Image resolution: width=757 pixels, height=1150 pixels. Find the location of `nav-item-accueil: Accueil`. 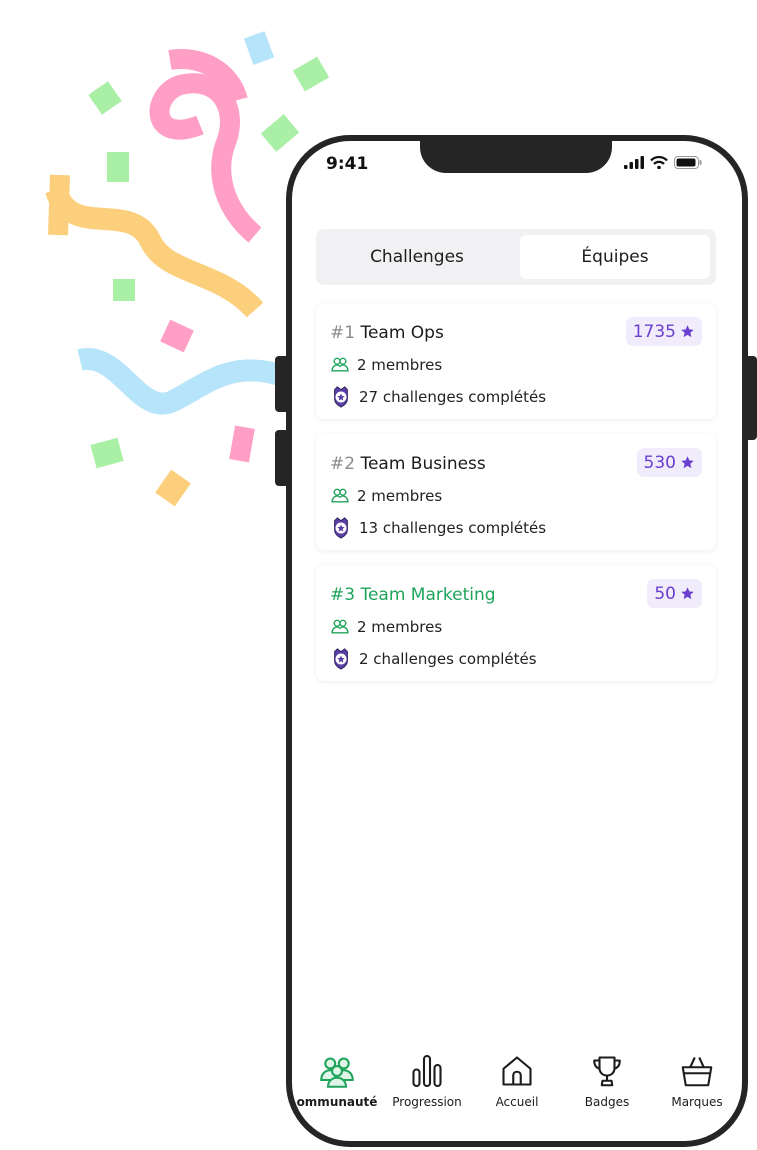

nav-item-accueil: Accueil is located at coordinates (517, 1081).